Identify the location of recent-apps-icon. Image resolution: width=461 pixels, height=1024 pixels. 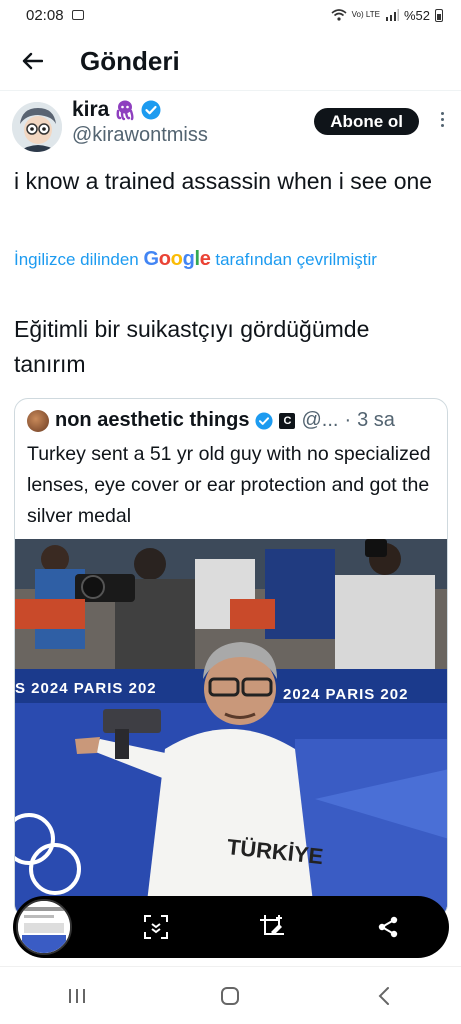
(76, 995).